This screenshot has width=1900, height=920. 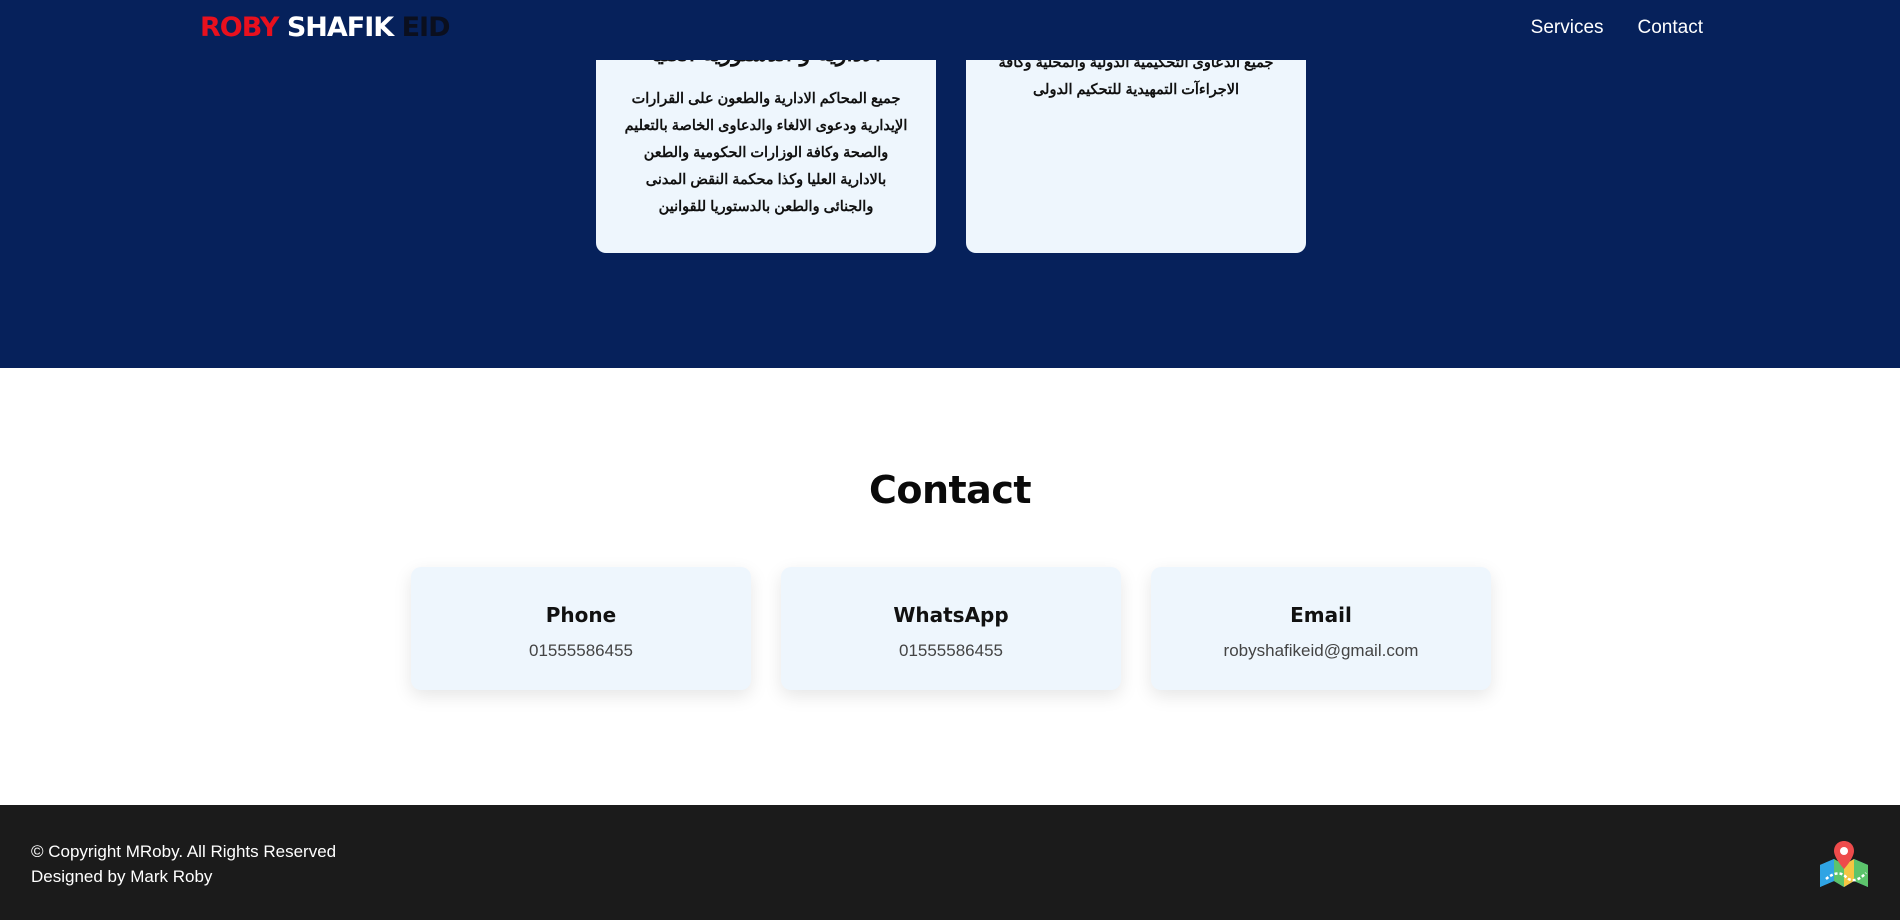 What do you see at coordinates (239, 27) in the screenshot?
I see `logo-part-roby: ROBY` at bounding box center [239, 27].